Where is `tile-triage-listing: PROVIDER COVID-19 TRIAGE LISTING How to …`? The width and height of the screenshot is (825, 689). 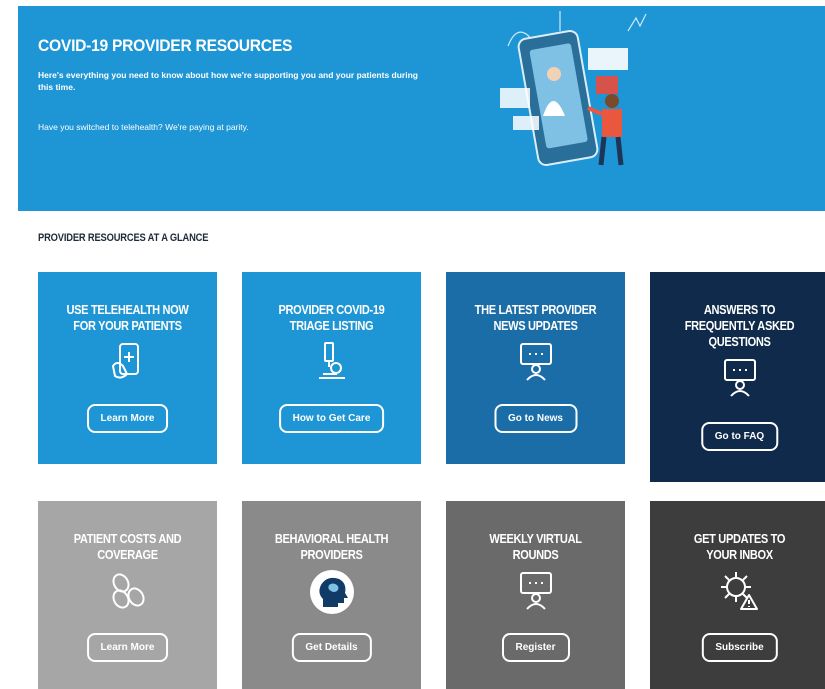
tile-triage-listing: PROVIDER COVID-19 TRIAGE LISTING How to … is located at coordinates (331, 368).